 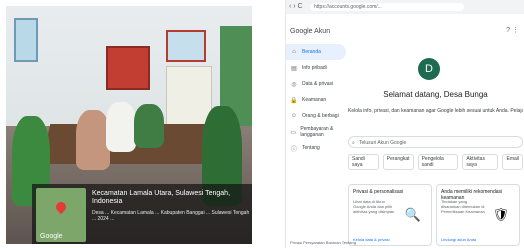 What do you see at coordinates (61, 207) in the screenshot?
I see `map-pin-icon` at bounding box center [61, 207].